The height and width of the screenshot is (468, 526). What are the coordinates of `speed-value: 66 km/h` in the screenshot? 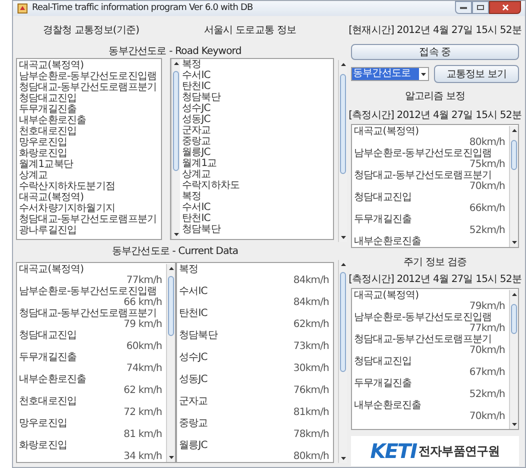 It's located at (143, 302).